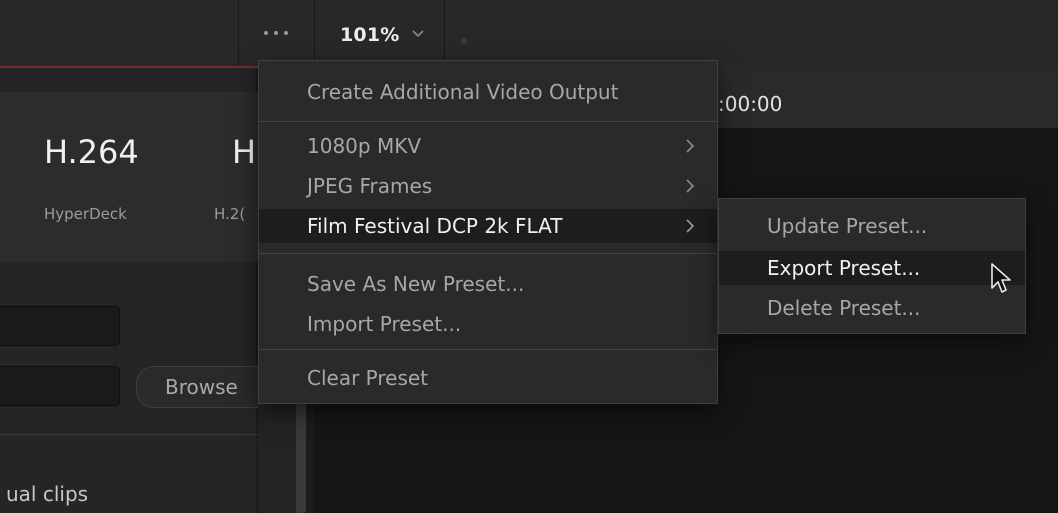 The height and width of the screenshot is (513, 1058). I want to click on menu-item-jpeg-frames: JPEG Frames, so click(488, 186).